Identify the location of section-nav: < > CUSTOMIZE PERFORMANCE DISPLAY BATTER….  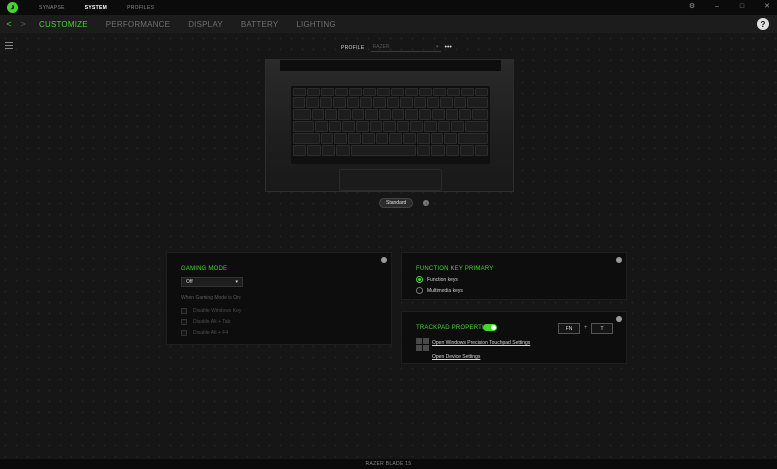
(388, 24).